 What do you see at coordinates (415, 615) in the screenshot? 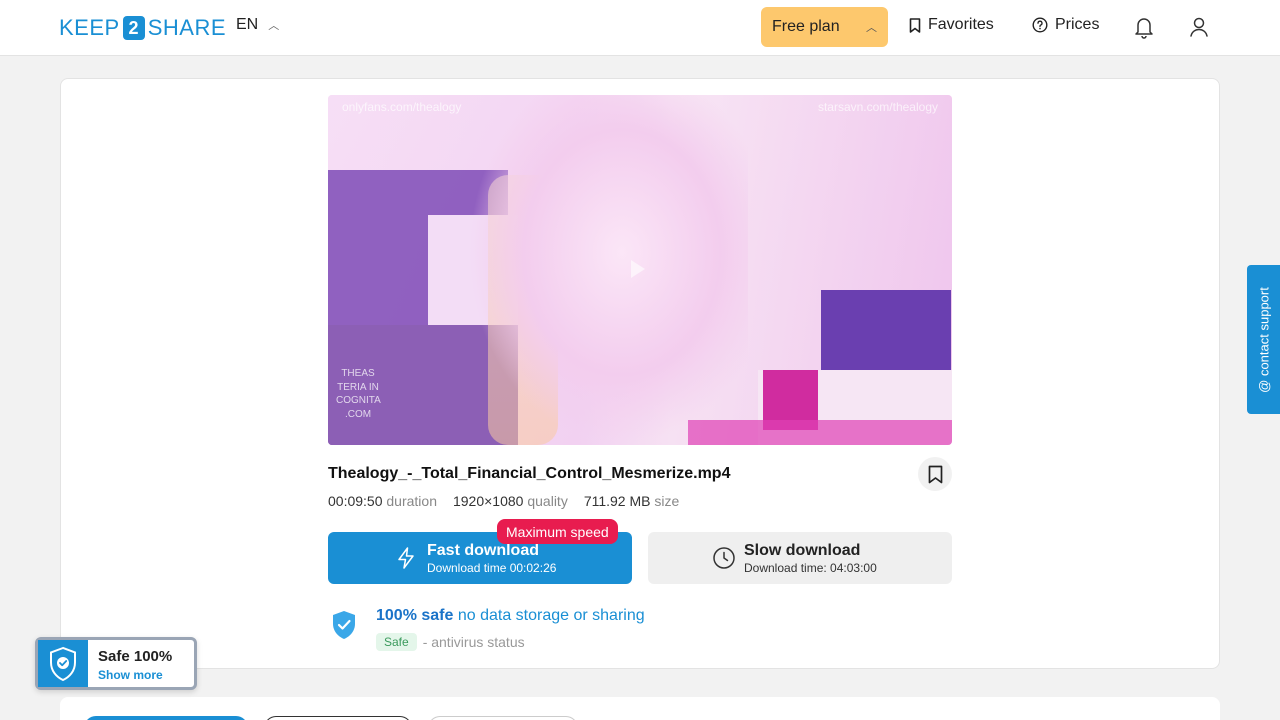
I see `safety-strong: 100% safe` at bounding box center [415, 615].